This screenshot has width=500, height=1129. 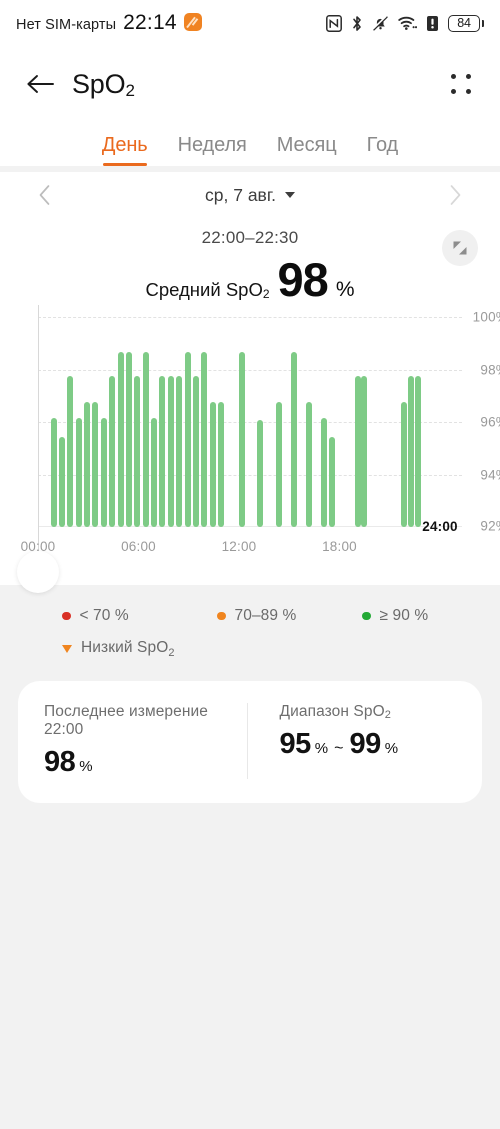 What do you see at coordinates (240, 194) in the screenshot?
I see `date-label-text: ср, 7 авг.` at bounding box center [240, 194].